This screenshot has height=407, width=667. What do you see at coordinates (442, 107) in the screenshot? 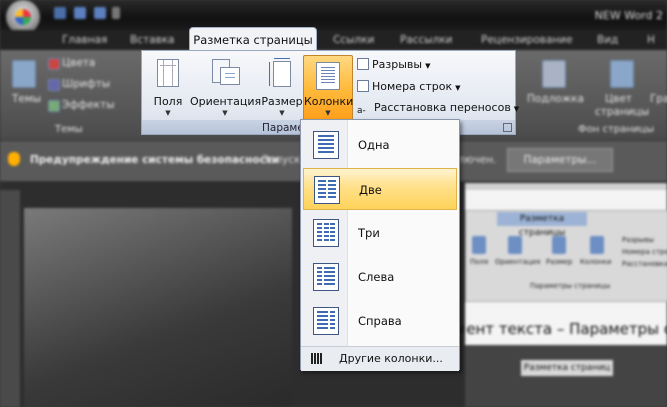
I see `hyphenation-label: Расстановка переносов` at bounding box center [442, 107].